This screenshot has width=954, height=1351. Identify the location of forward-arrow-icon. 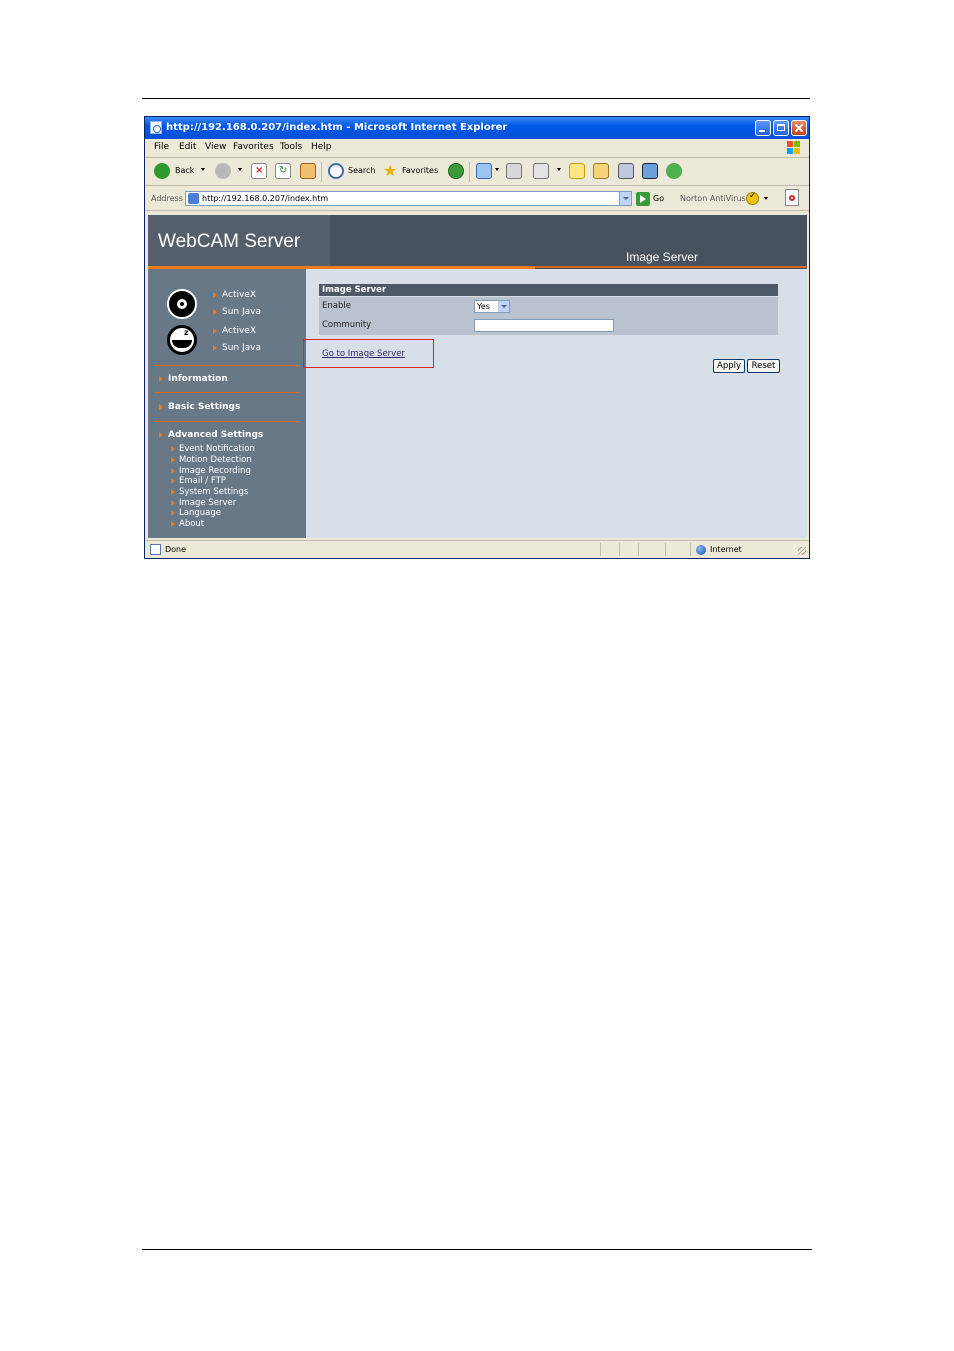
(223, 171).